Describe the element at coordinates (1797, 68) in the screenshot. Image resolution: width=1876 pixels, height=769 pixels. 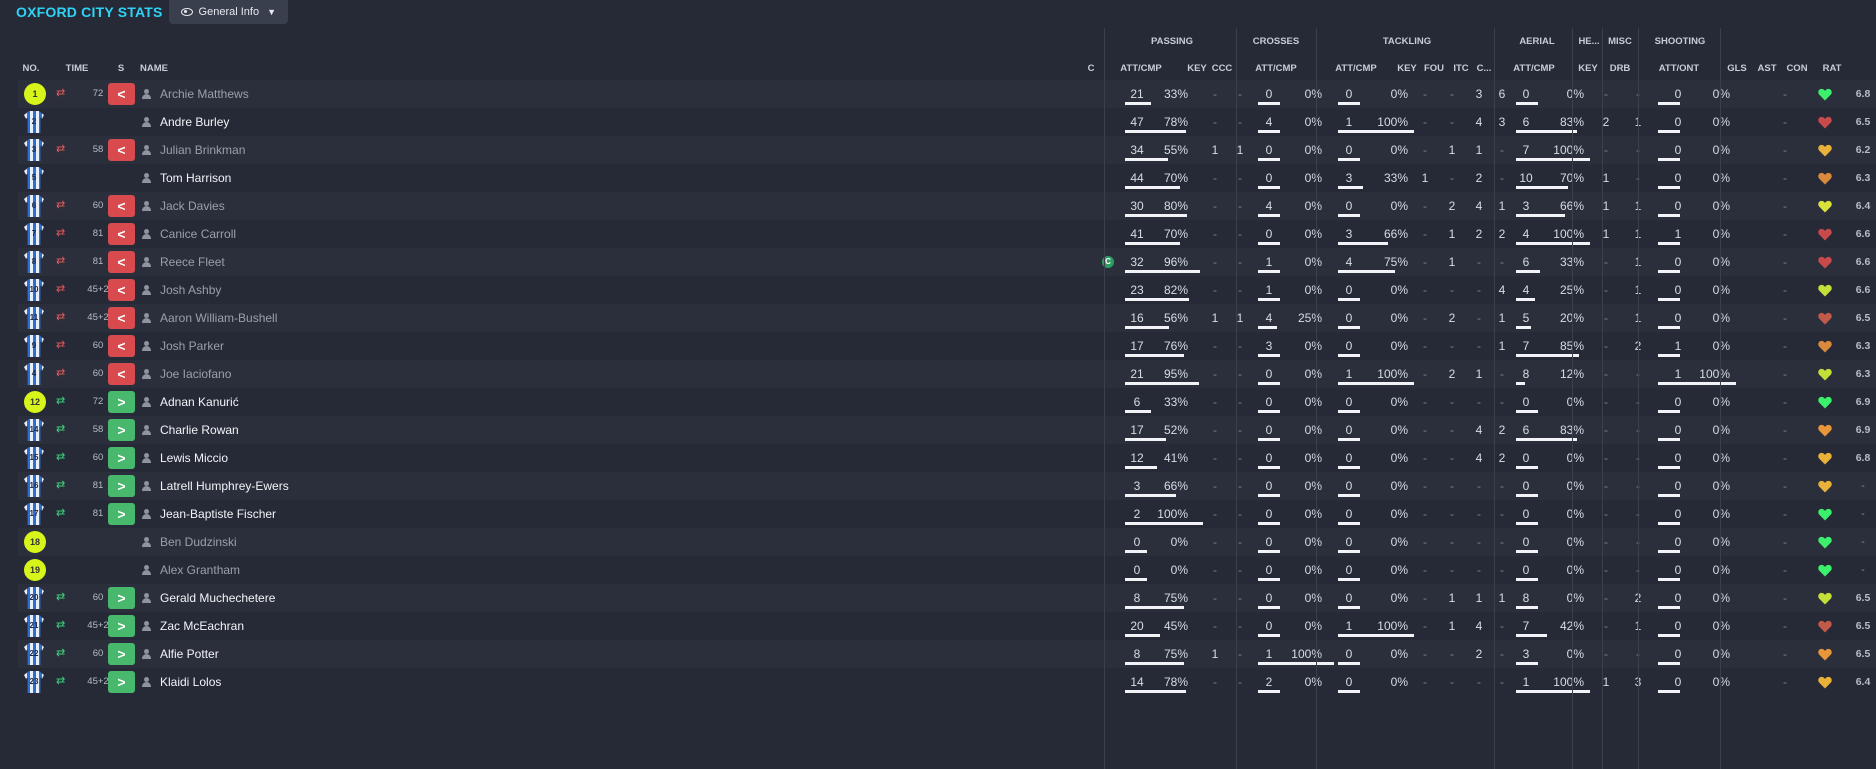
I see `col-con: CON` at that location.